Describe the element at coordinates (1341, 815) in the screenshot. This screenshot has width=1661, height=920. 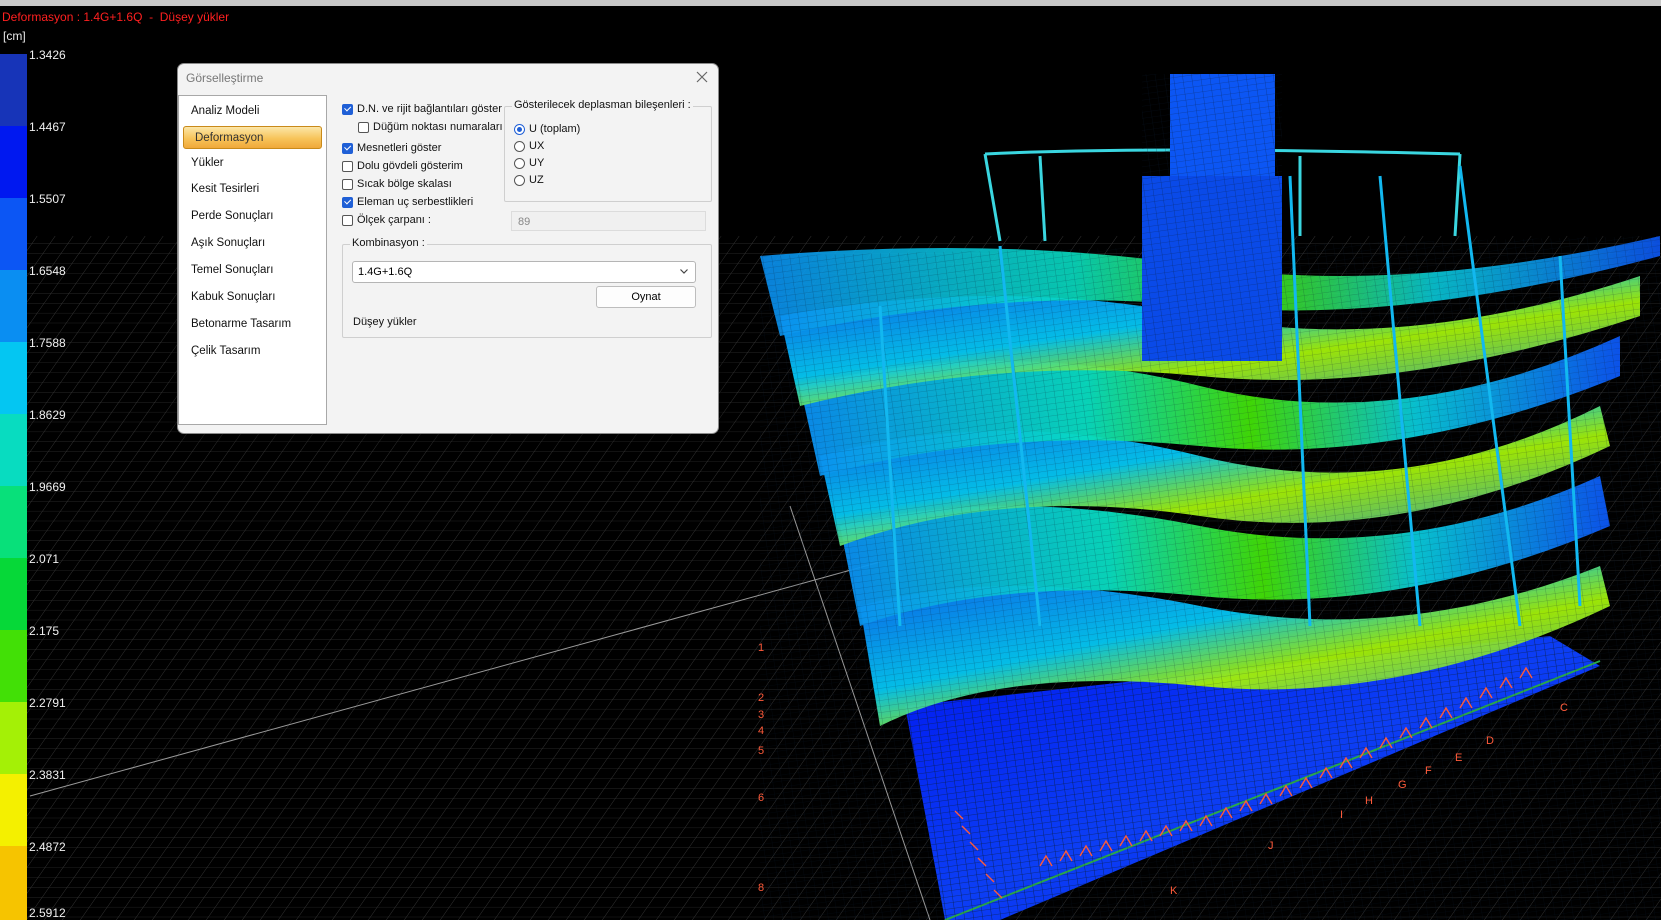
I see `svg-text: I` at that location.